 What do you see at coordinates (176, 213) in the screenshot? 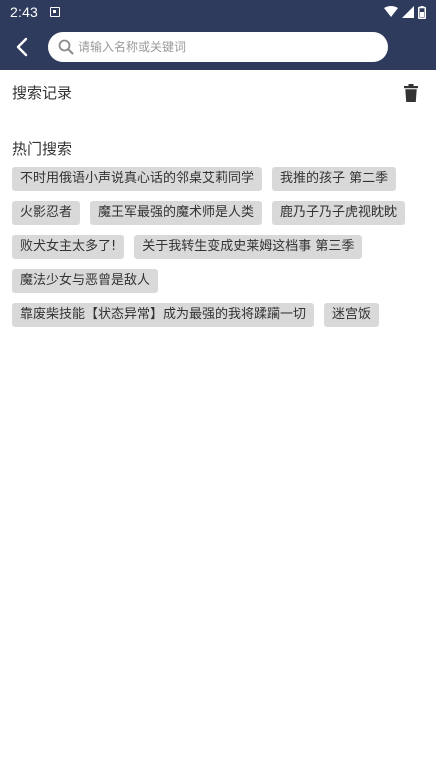
I see `hot-search-tag: 魔王军最强的魔术师是人类` at bounding box center [176, 213].